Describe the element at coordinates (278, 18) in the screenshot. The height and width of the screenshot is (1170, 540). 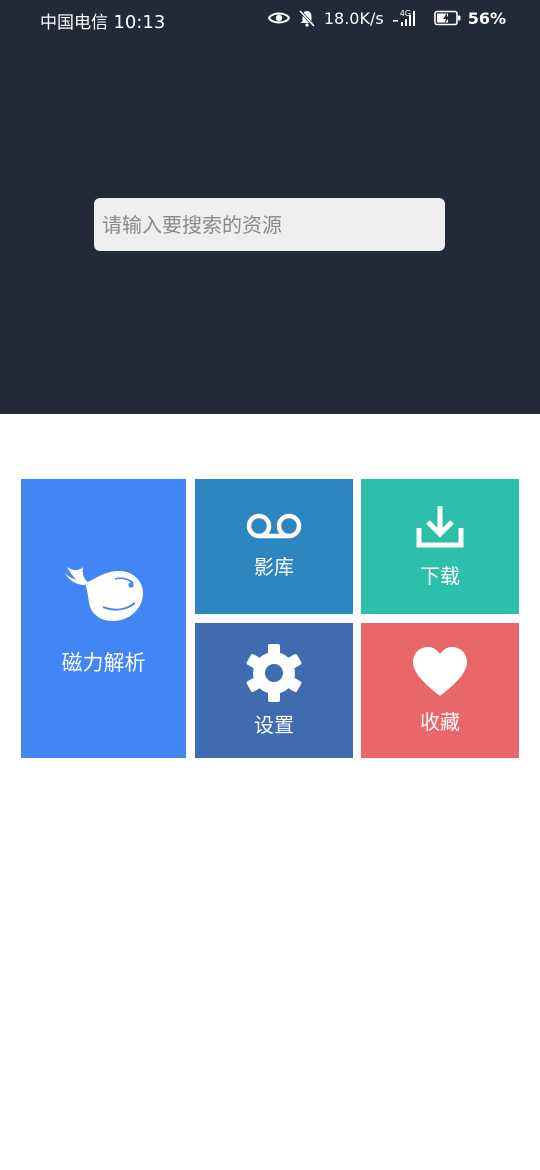
I see `eye-icon` at that location.